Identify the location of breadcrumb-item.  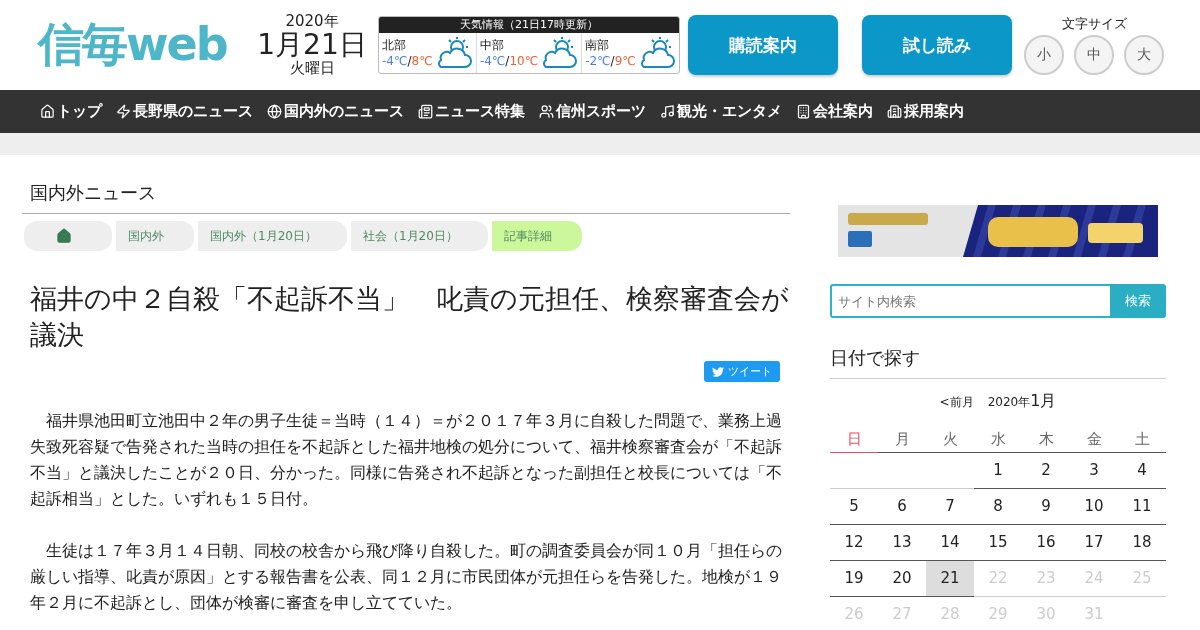
(68, 236).